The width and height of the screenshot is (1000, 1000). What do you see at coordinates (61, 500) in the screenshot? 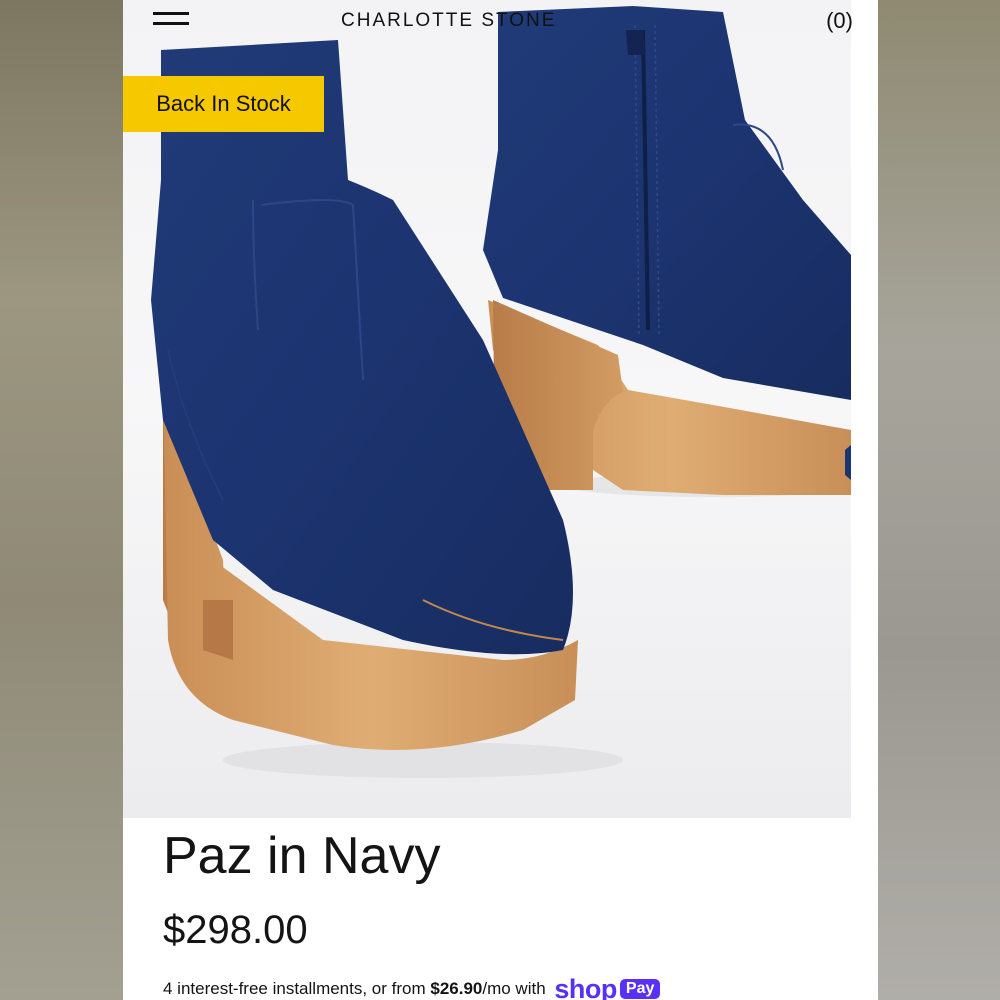
I see `backdrop-left` at bounding box center [61, 500].